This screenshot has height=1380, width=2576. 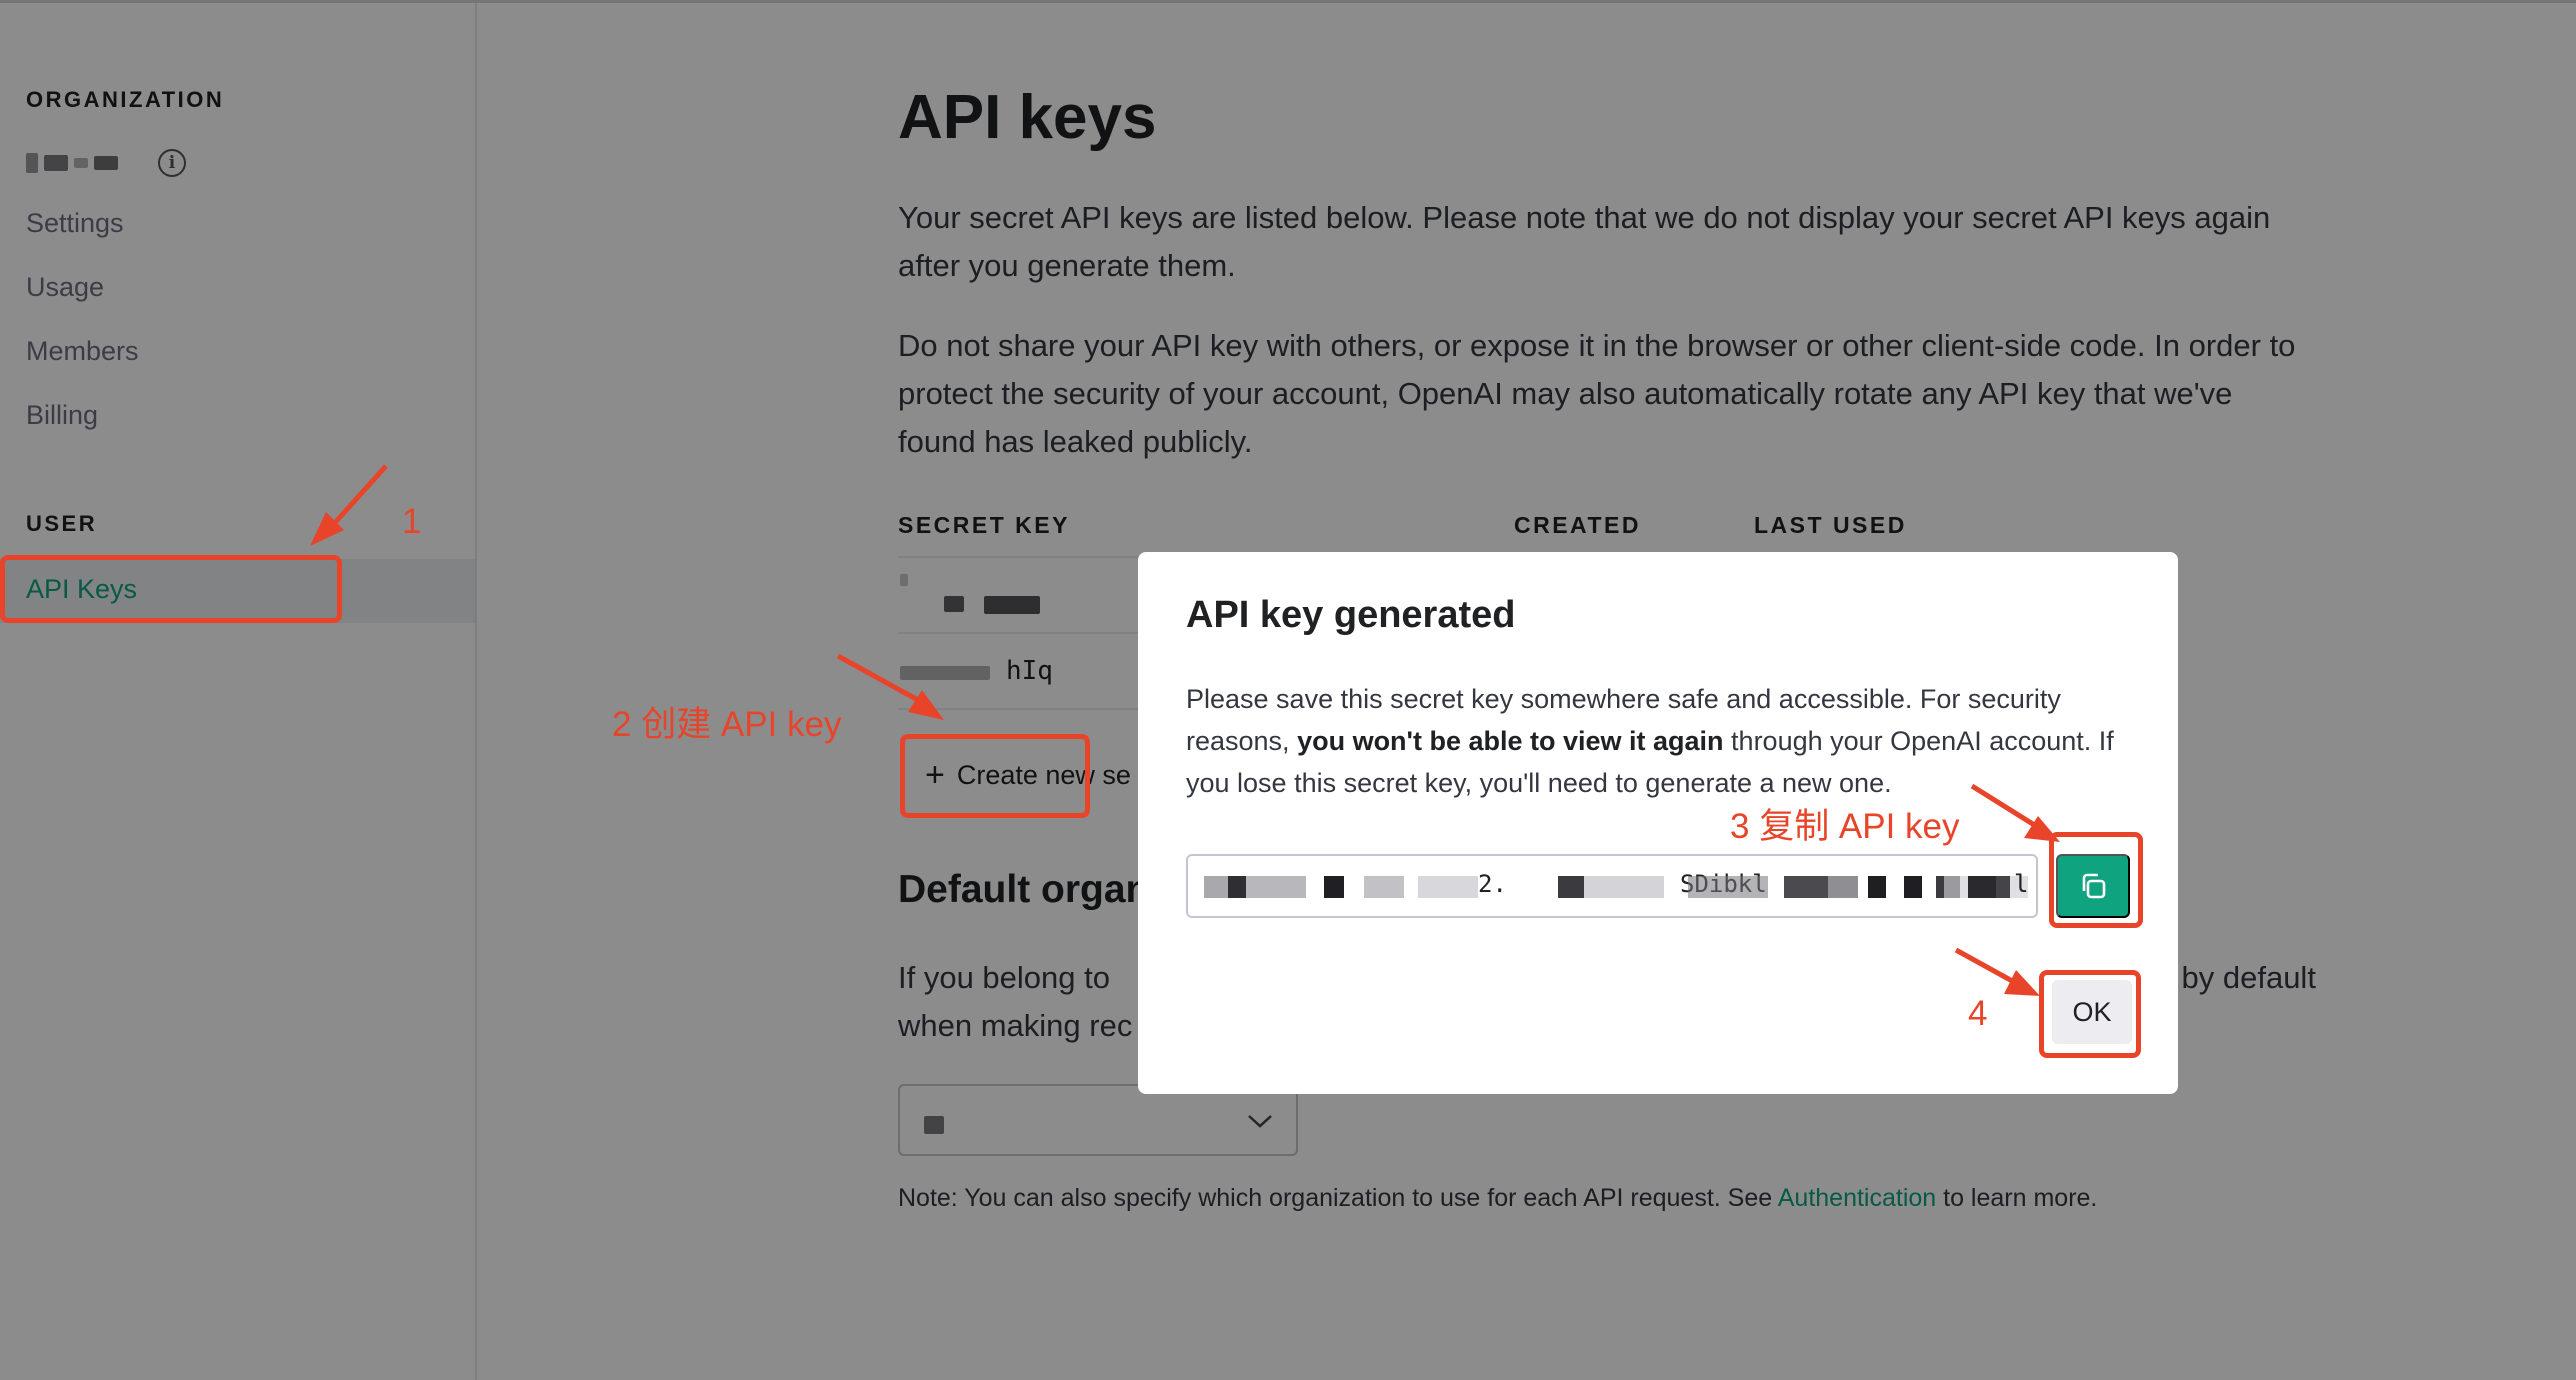 What do you see at coordinates (995, 776) in the screenshot?
I see `annotation-box-create` at bounding box center [995, 776].